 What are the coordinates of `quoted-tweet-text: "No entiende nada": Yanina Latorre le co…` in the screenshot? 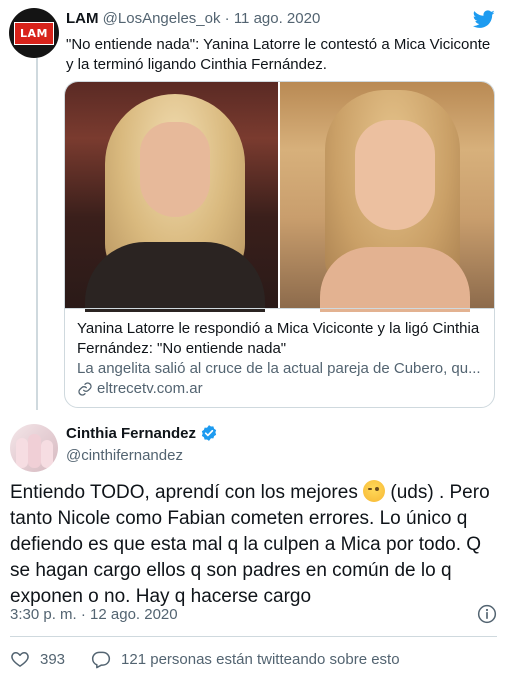 It's located at (278, 54).